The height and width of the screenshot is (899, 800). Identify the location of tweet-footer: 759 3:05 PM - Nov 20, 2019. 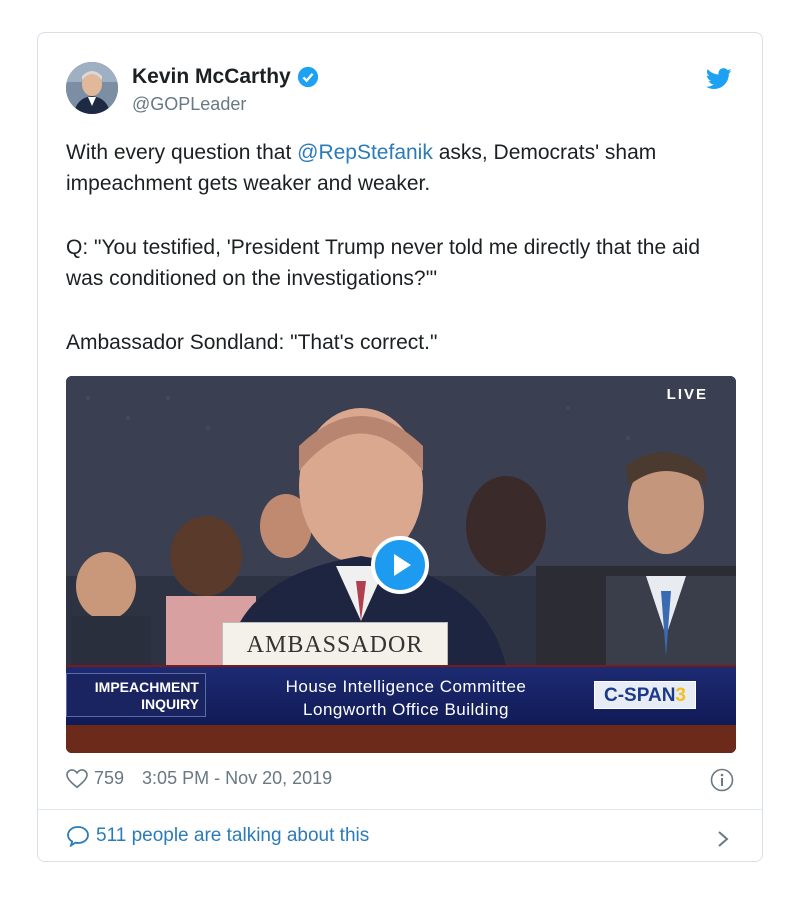
(199, 778).